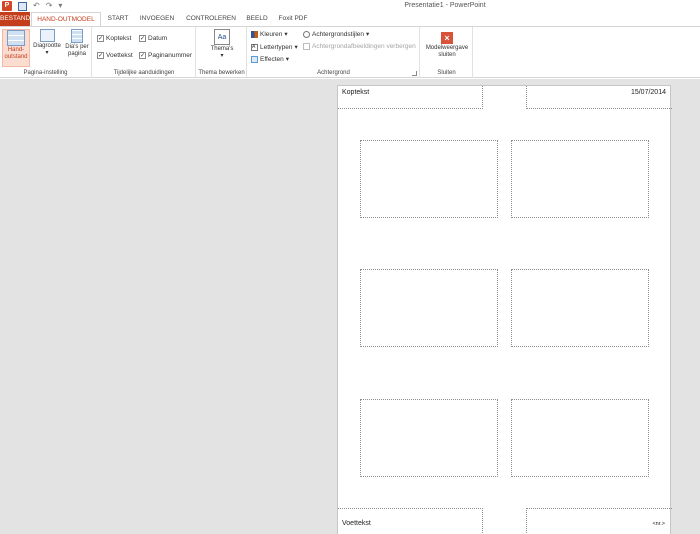  What do you see at coordinates (222, 37) in the screenshot?
I see `themes-icon: Aa` at bounding box center [222, 37].